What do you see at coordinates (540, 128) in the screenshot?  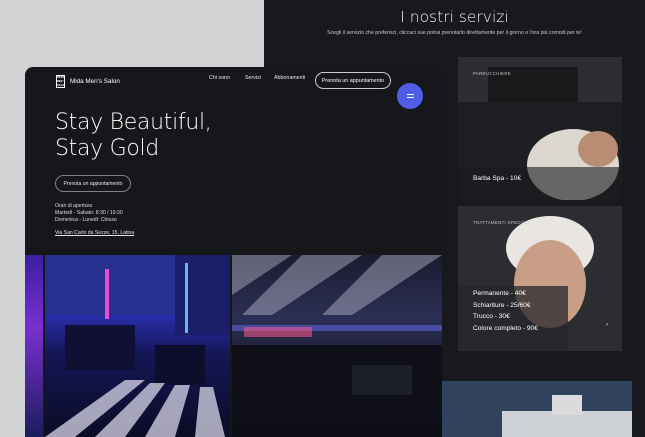 I see `service-card-barba: PARRUCCHIERE Barba Spa - 10€` at bounding box center [540, 128].